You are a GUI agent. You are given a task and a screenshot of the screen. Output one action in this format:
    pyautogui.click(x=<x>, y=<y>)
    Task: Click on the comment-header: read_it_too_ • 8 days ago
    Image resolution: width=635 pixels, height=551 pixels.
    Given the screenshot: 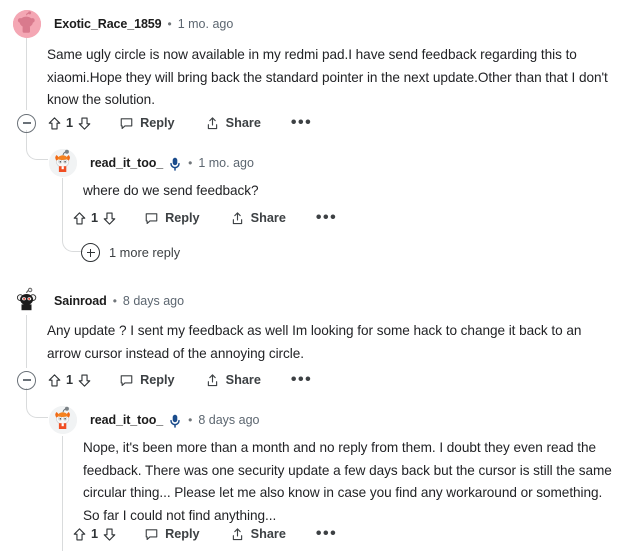 What is the action you would take?
    pyautogui.click(x=154, y=420)
    